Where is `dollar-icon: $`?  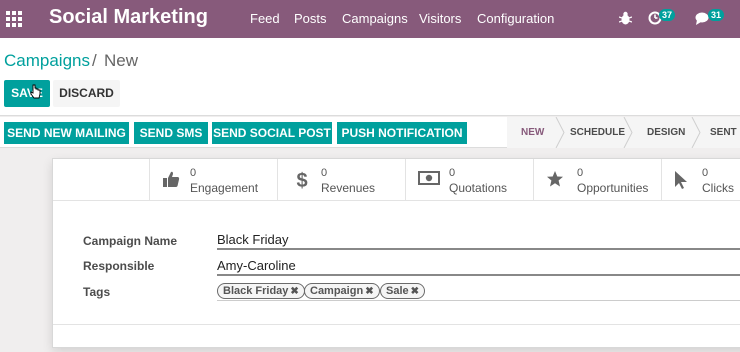 dollar-icon: $ is located at coordinates (301, 180).